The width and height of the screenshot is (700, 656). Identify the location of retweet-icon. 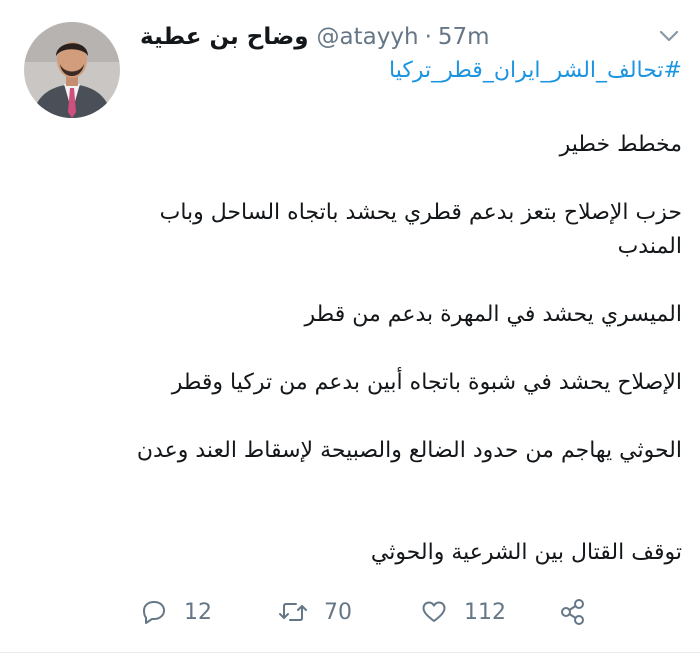
(293, 612).